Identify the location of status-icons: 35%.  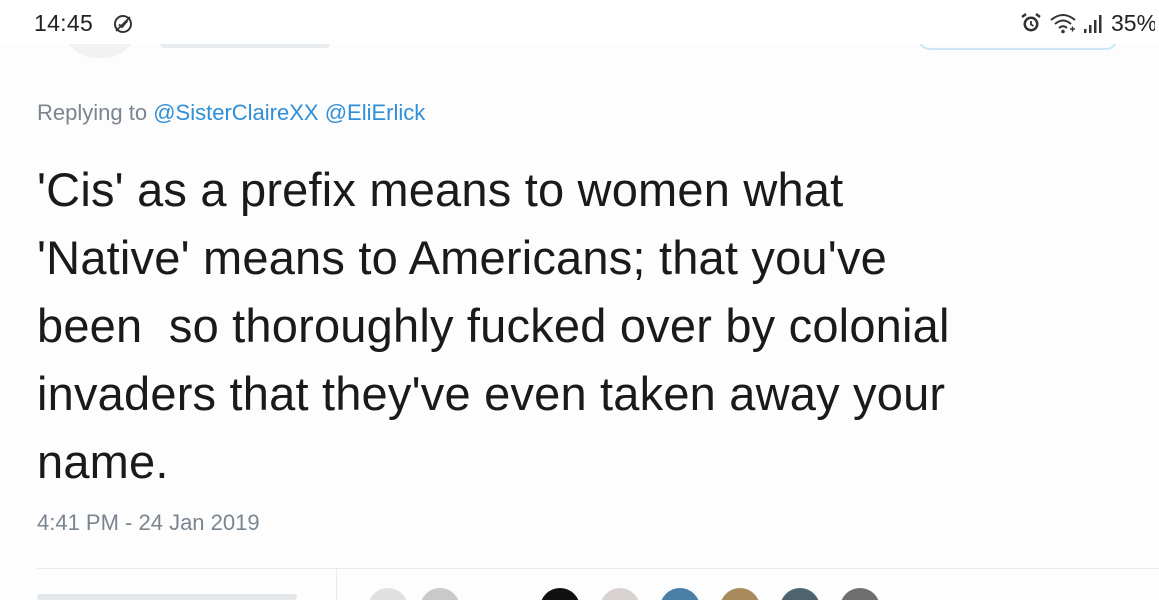
(1089, 23).